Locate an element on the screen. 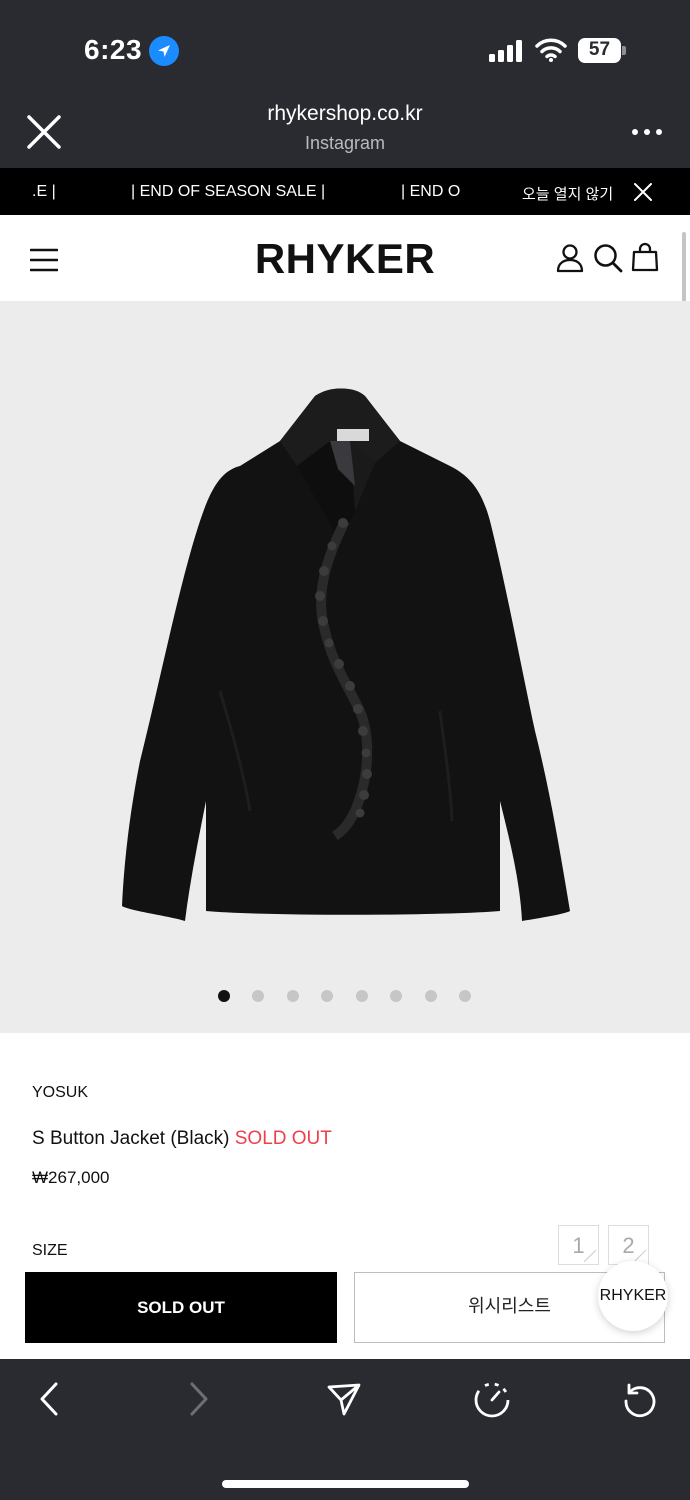  product-price: ₩267,000 is located at coordinates (71, 1177).